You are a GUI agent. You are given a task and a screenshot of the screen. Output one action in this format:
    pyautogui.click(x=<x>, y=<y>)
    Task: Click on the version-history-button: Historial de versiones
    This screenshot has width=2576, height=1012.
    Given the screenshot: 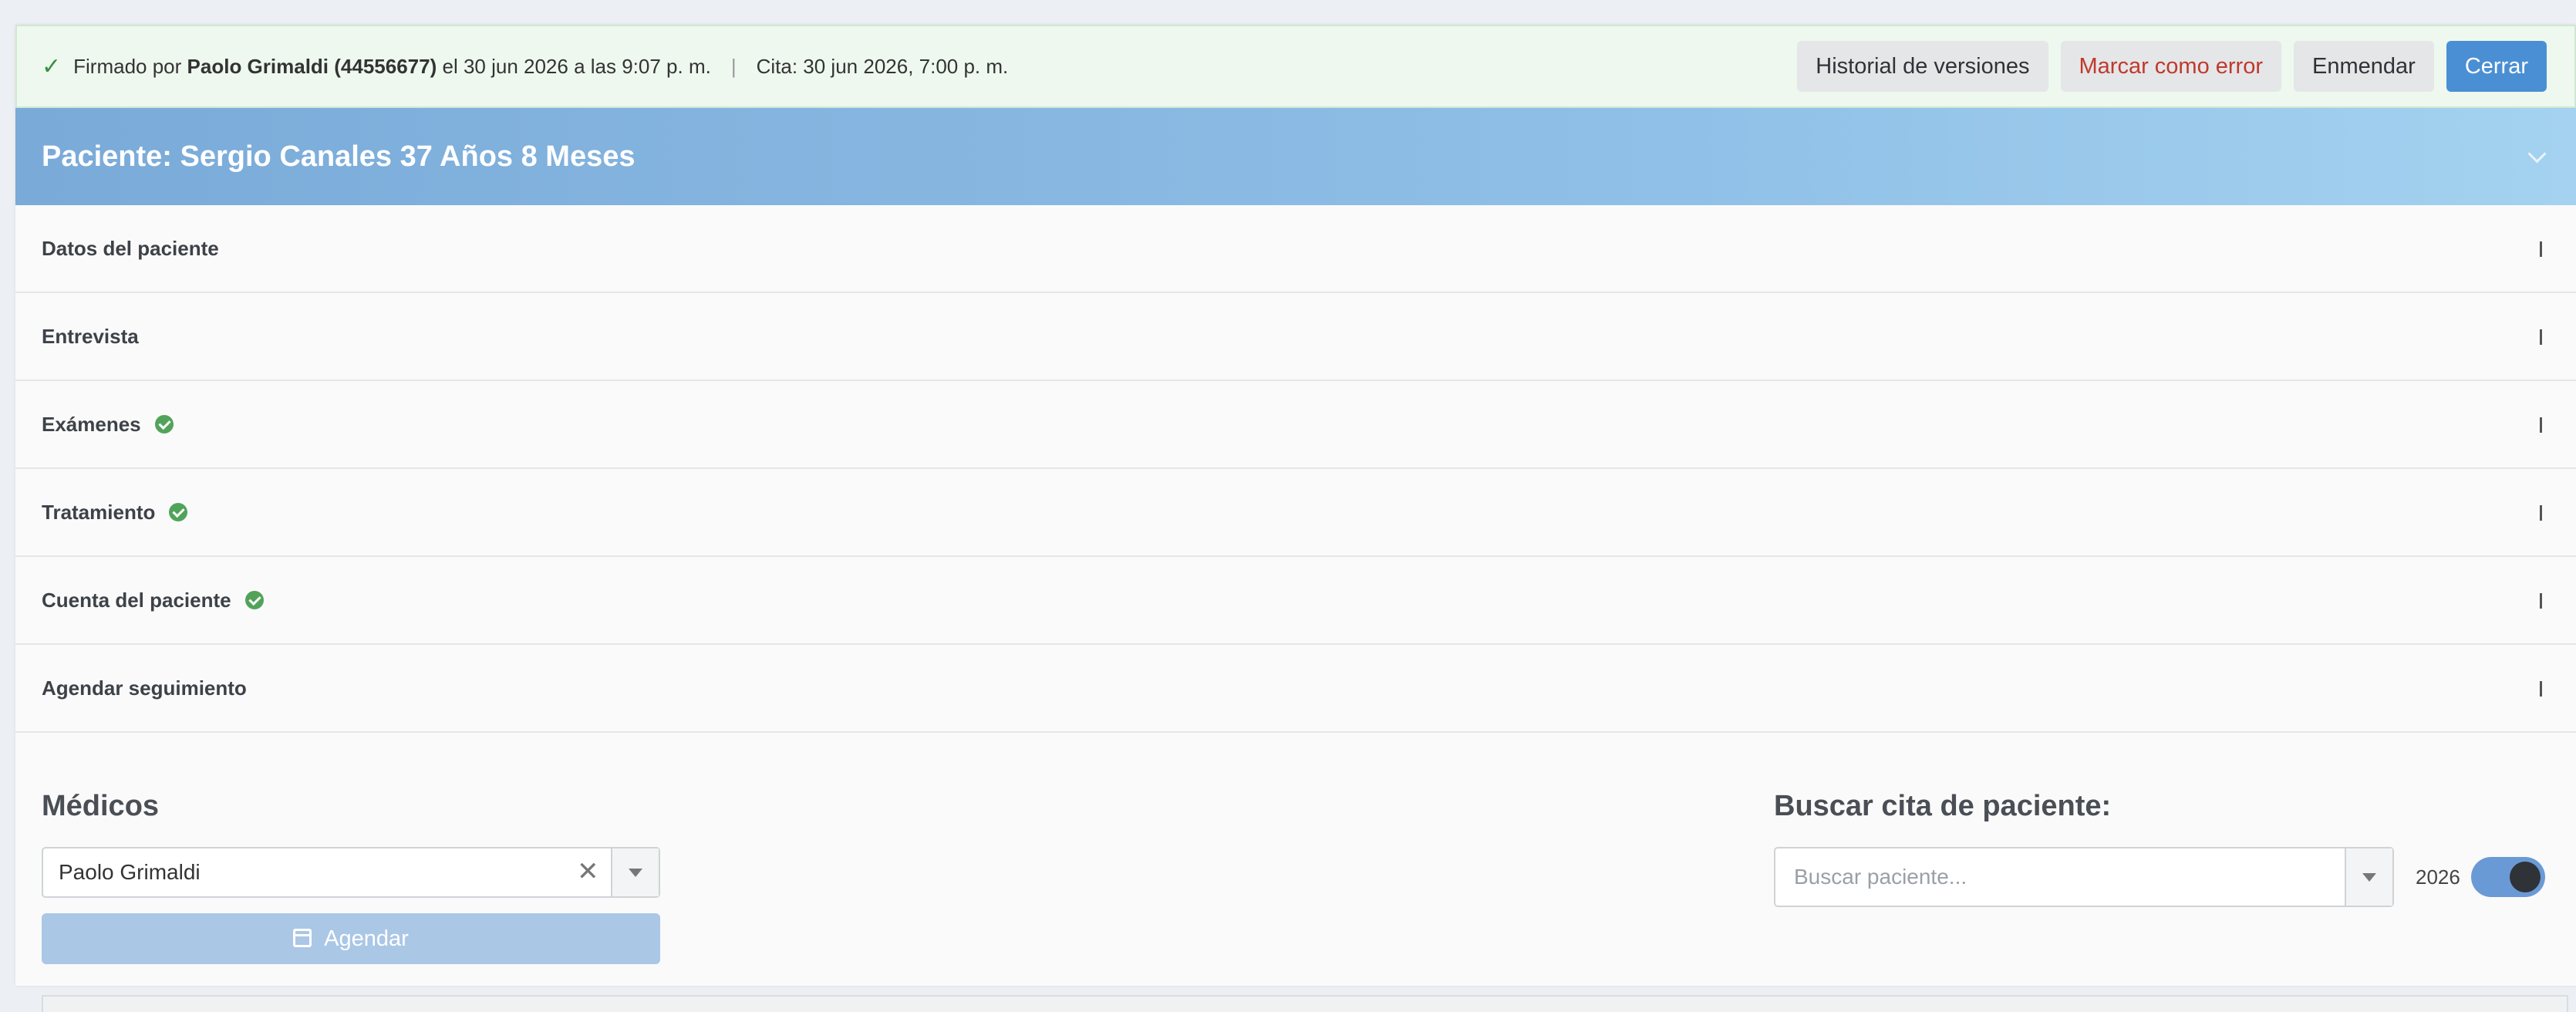 What is the action you would take?
    pyautogui.click(x=1922, y=67)
    